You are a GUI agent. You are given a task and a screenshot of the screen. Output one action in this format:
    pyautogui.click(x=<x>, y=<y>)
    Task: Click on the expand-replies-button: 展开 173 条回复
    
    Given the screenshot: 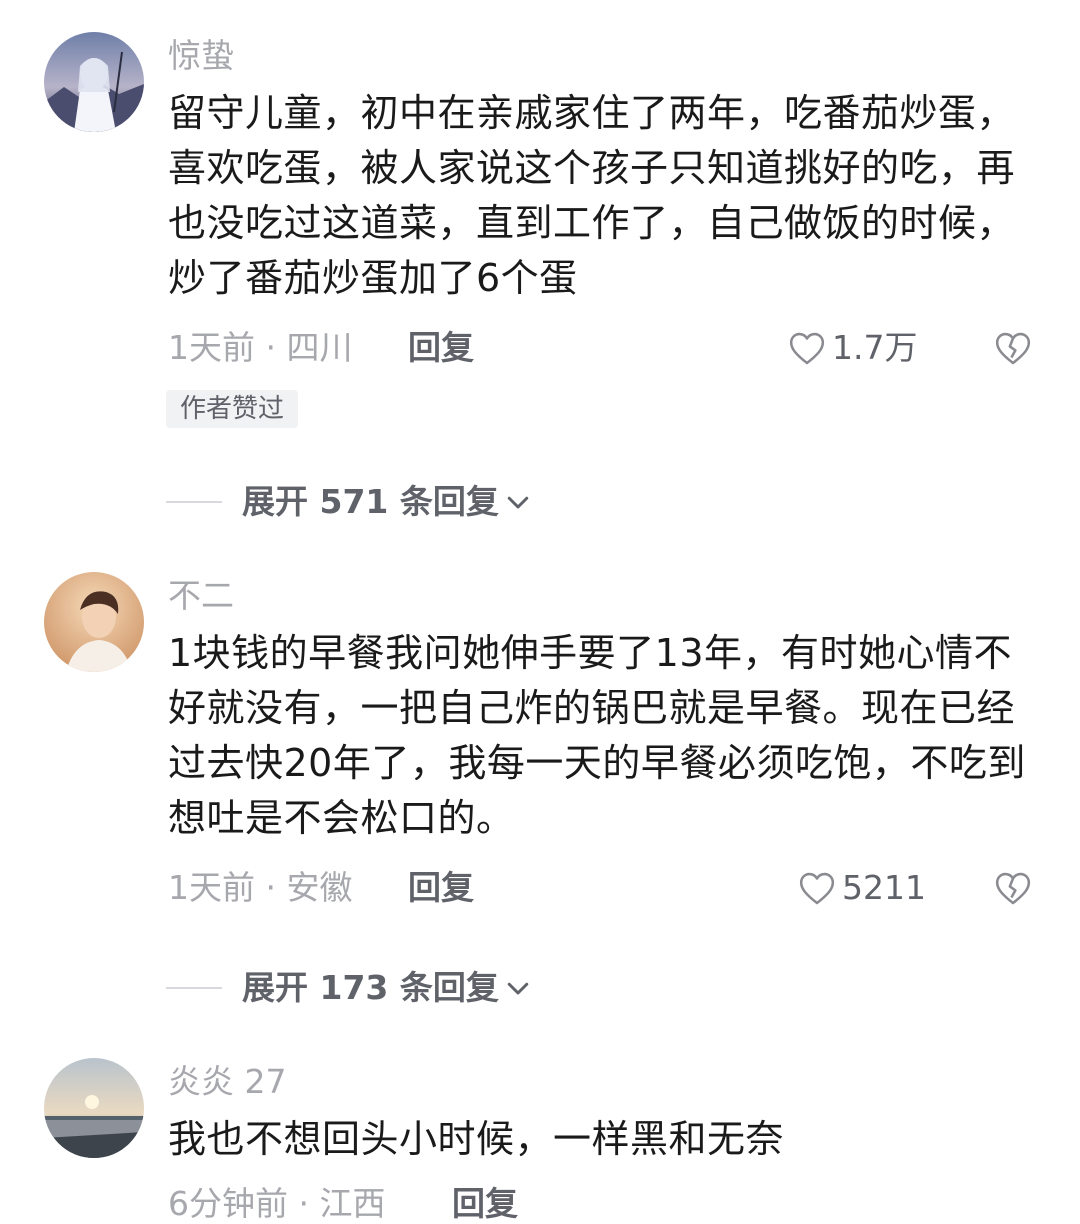 What is the action you would take?
    pyautogui.click(x=349, y=988)
    